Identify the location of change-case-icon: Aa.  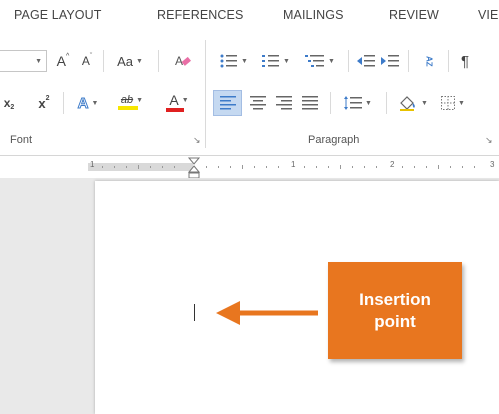
(125, 61).